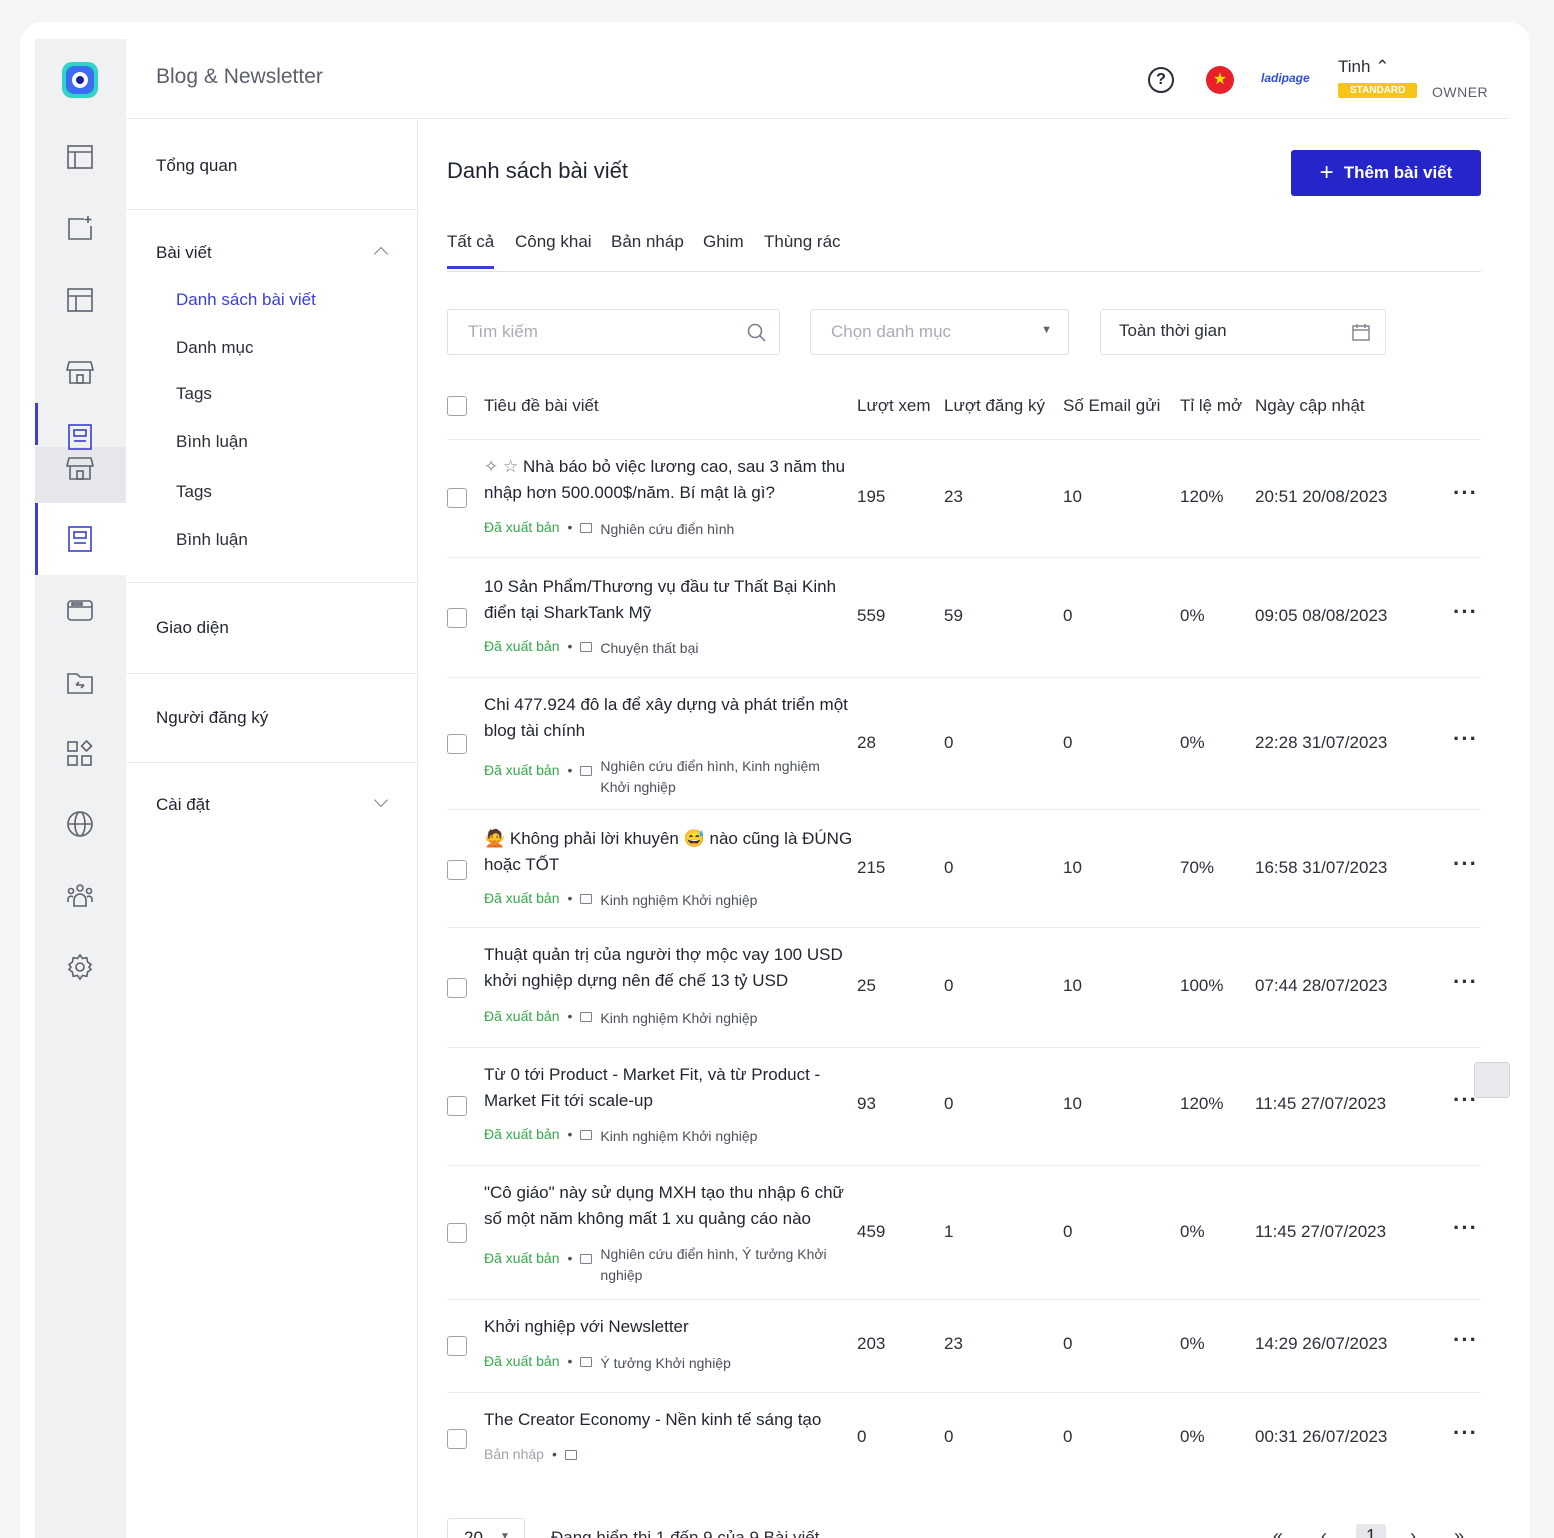 This screenshot has width=1554, height=1538. I want to click on menu-subscribers: Người đăng ký, so click(272, 718).